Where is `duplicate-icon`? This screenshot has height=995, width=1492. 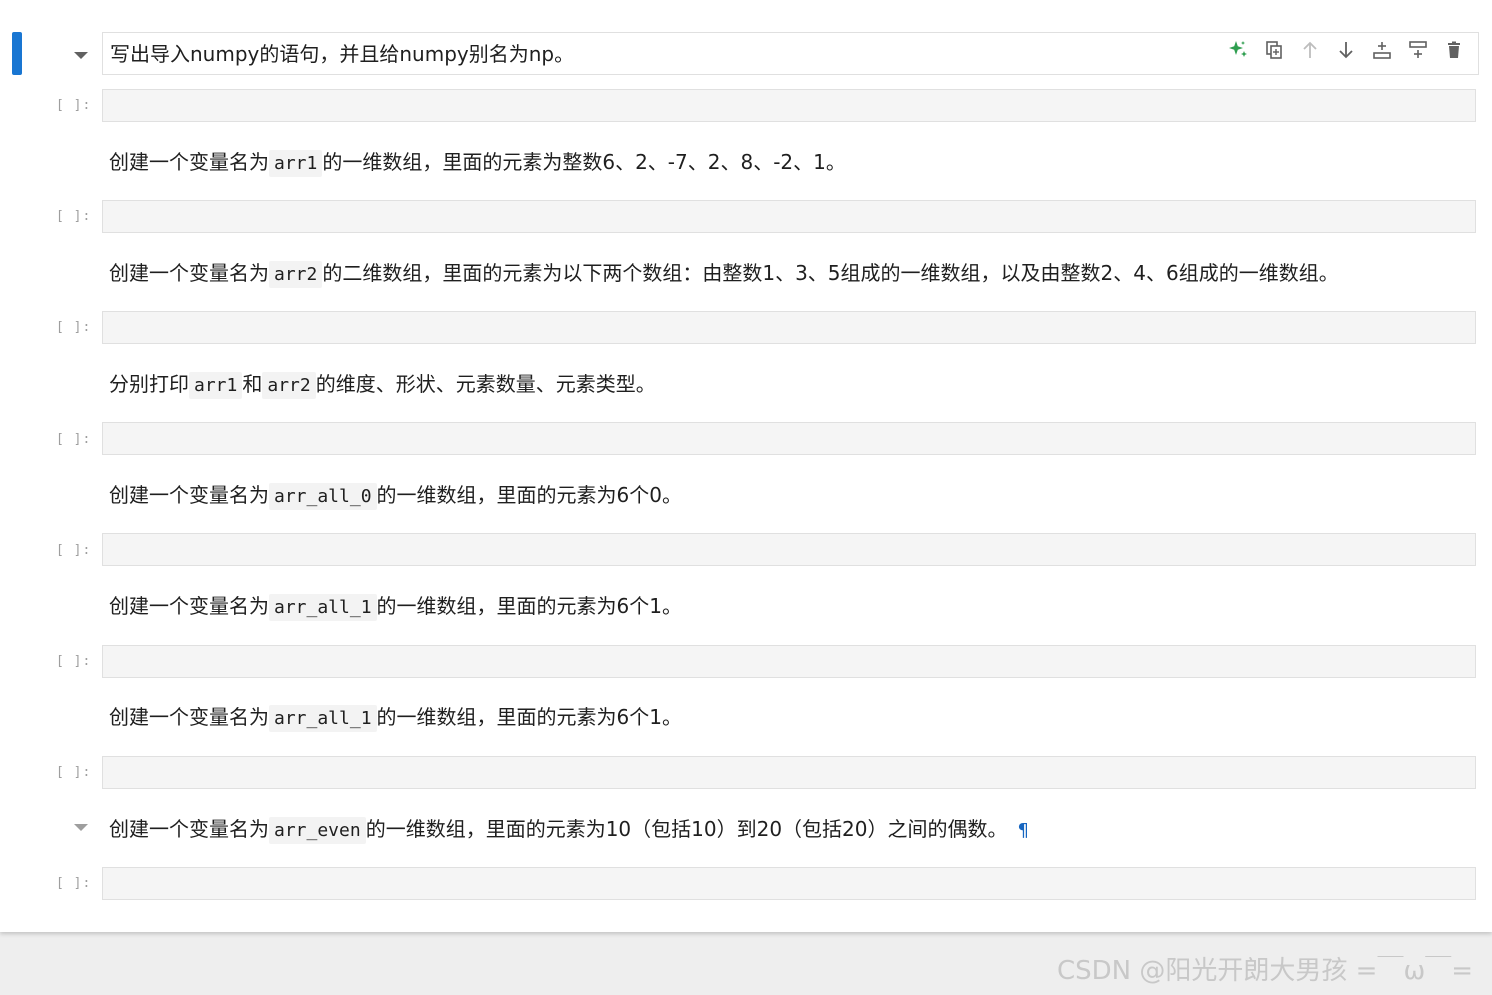 duplicate-icon is located at coordinates (1274, 50).